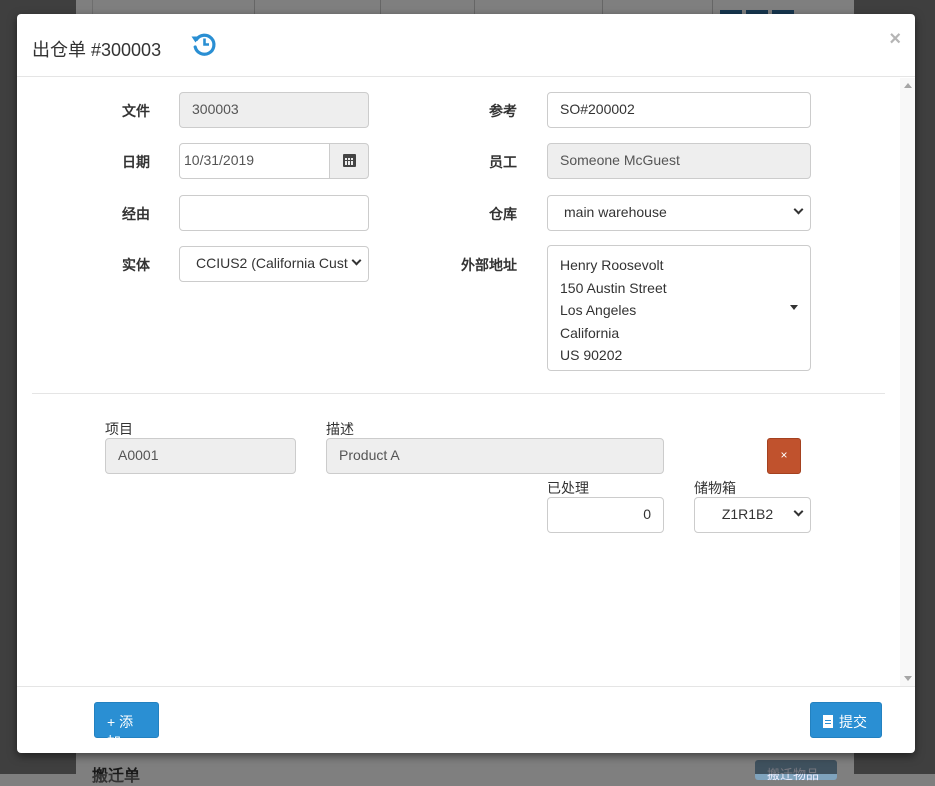 The height and width of the screenshot is (786, 935). I want to click on bin-select-value: Z1R1B2, so click(747, 514).